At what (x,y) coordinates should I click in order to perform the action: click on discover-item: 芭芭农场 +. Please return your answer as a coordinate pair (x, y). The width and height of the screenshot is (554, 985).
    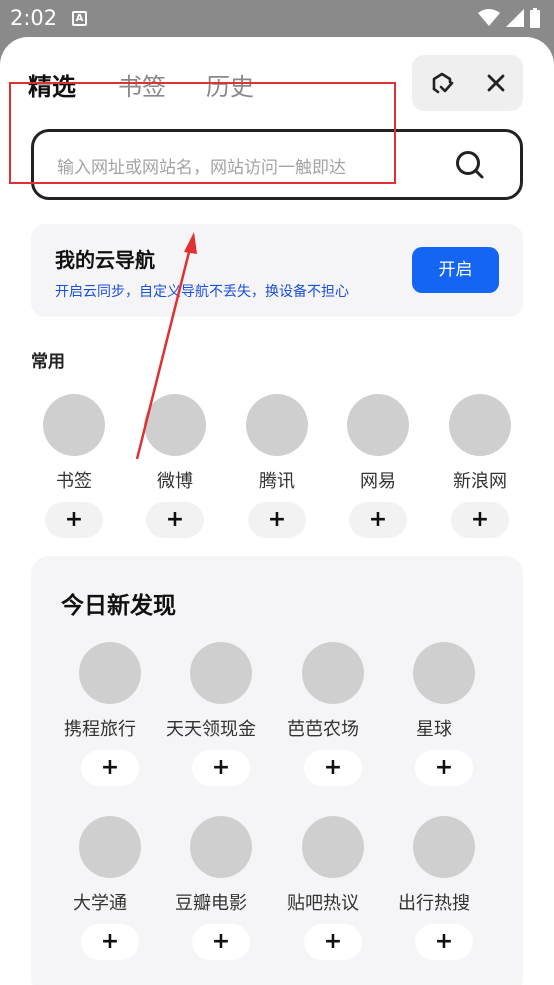
    Looking at the image, I should click on (333, 714).